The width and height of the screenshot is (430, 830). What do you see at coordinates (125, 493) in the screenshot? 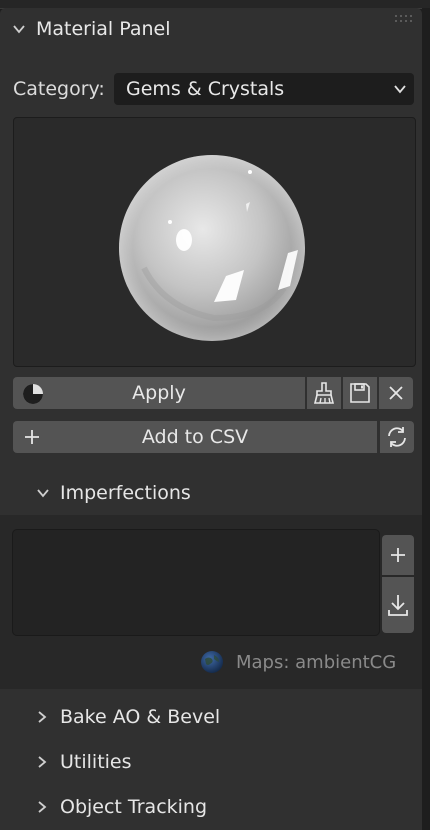
I see `imperfections-label: Imperfections` at bounding box center [125, 493].